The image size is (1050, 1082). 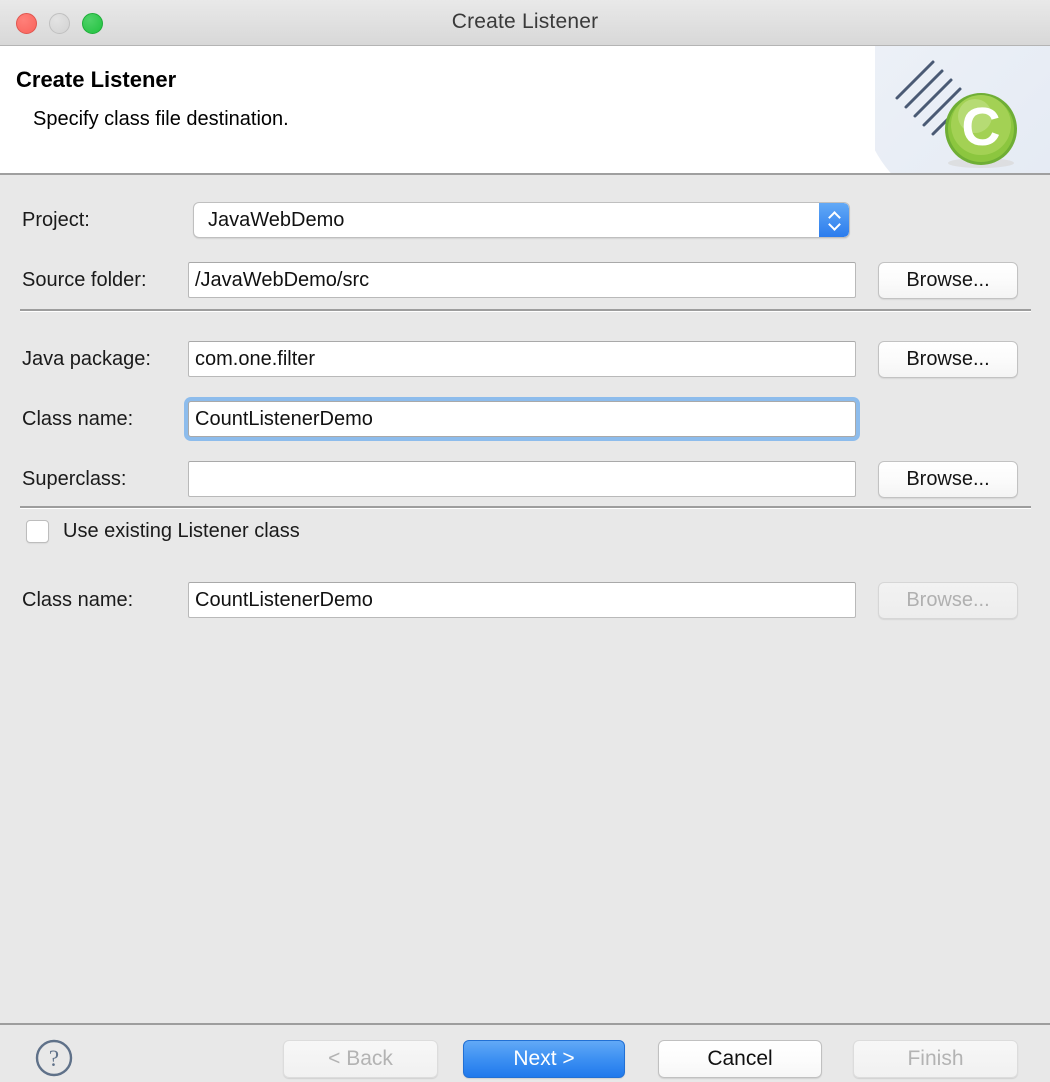 I want to click on window-title: Create Listener, so click(x=525, y=21).